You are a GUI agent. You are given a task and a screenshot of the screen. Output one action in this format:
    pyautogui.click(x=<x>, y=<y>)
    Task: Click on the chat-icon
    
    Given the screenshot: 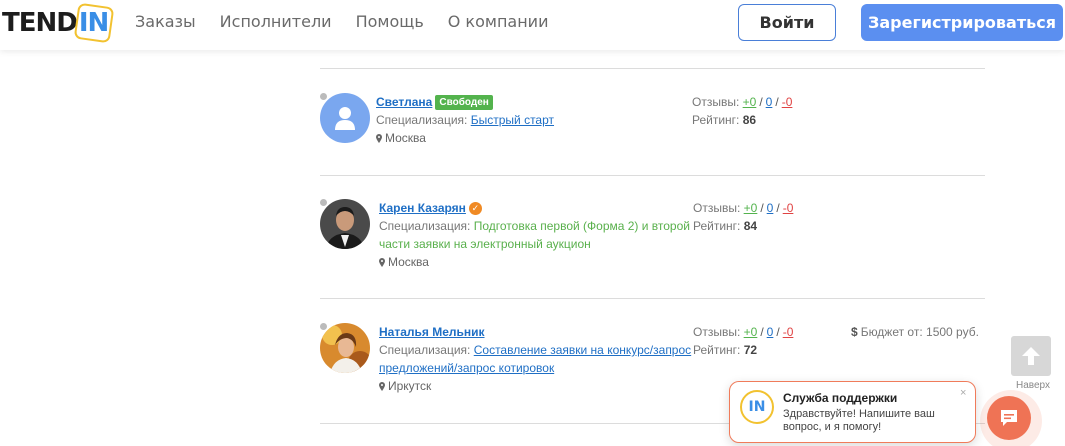 What is the action you would take?
    pyautogui.click(x=1009, y=418)
    